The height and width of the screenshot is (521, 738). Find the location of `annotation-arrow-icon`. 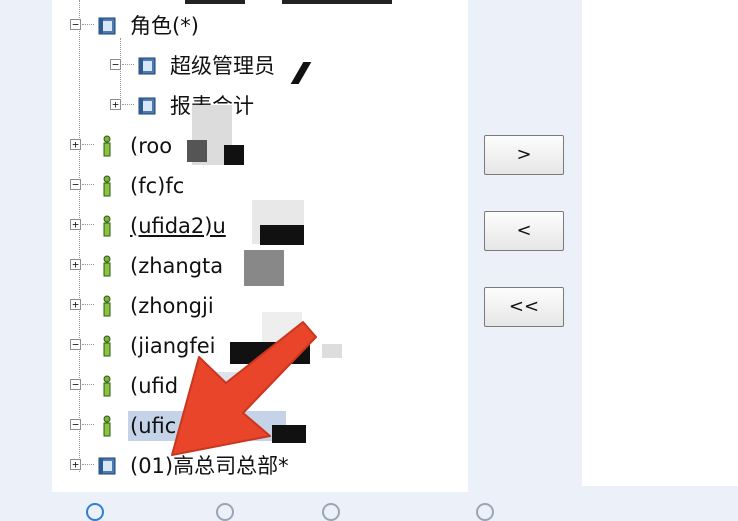

annotation-arrow-icon is located at coordinates (244, 388).